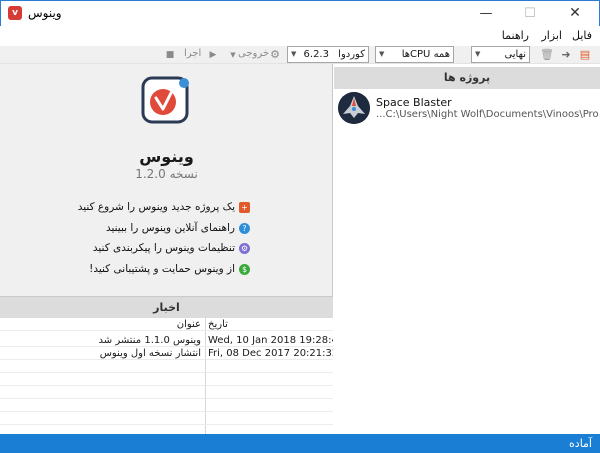 The width and height of the screenshot is (600, 453). I want to click on engine-value: کوردوا, so click(351, 54).